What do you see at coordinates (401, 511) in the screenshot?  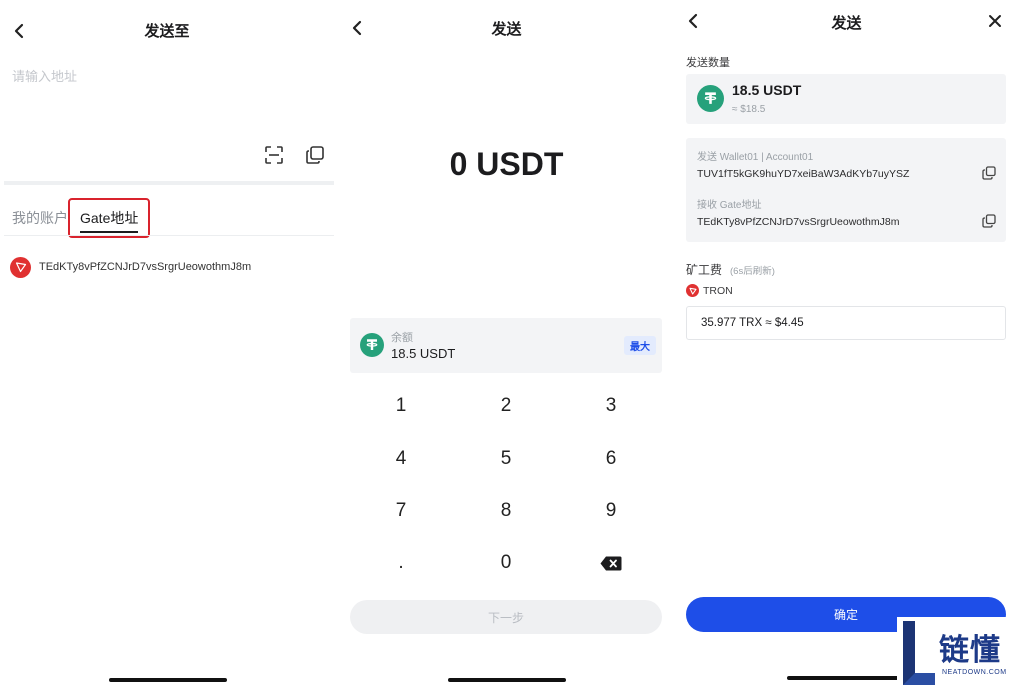 I see `keypad-key-7: 7` at bounding box center [401, 511].